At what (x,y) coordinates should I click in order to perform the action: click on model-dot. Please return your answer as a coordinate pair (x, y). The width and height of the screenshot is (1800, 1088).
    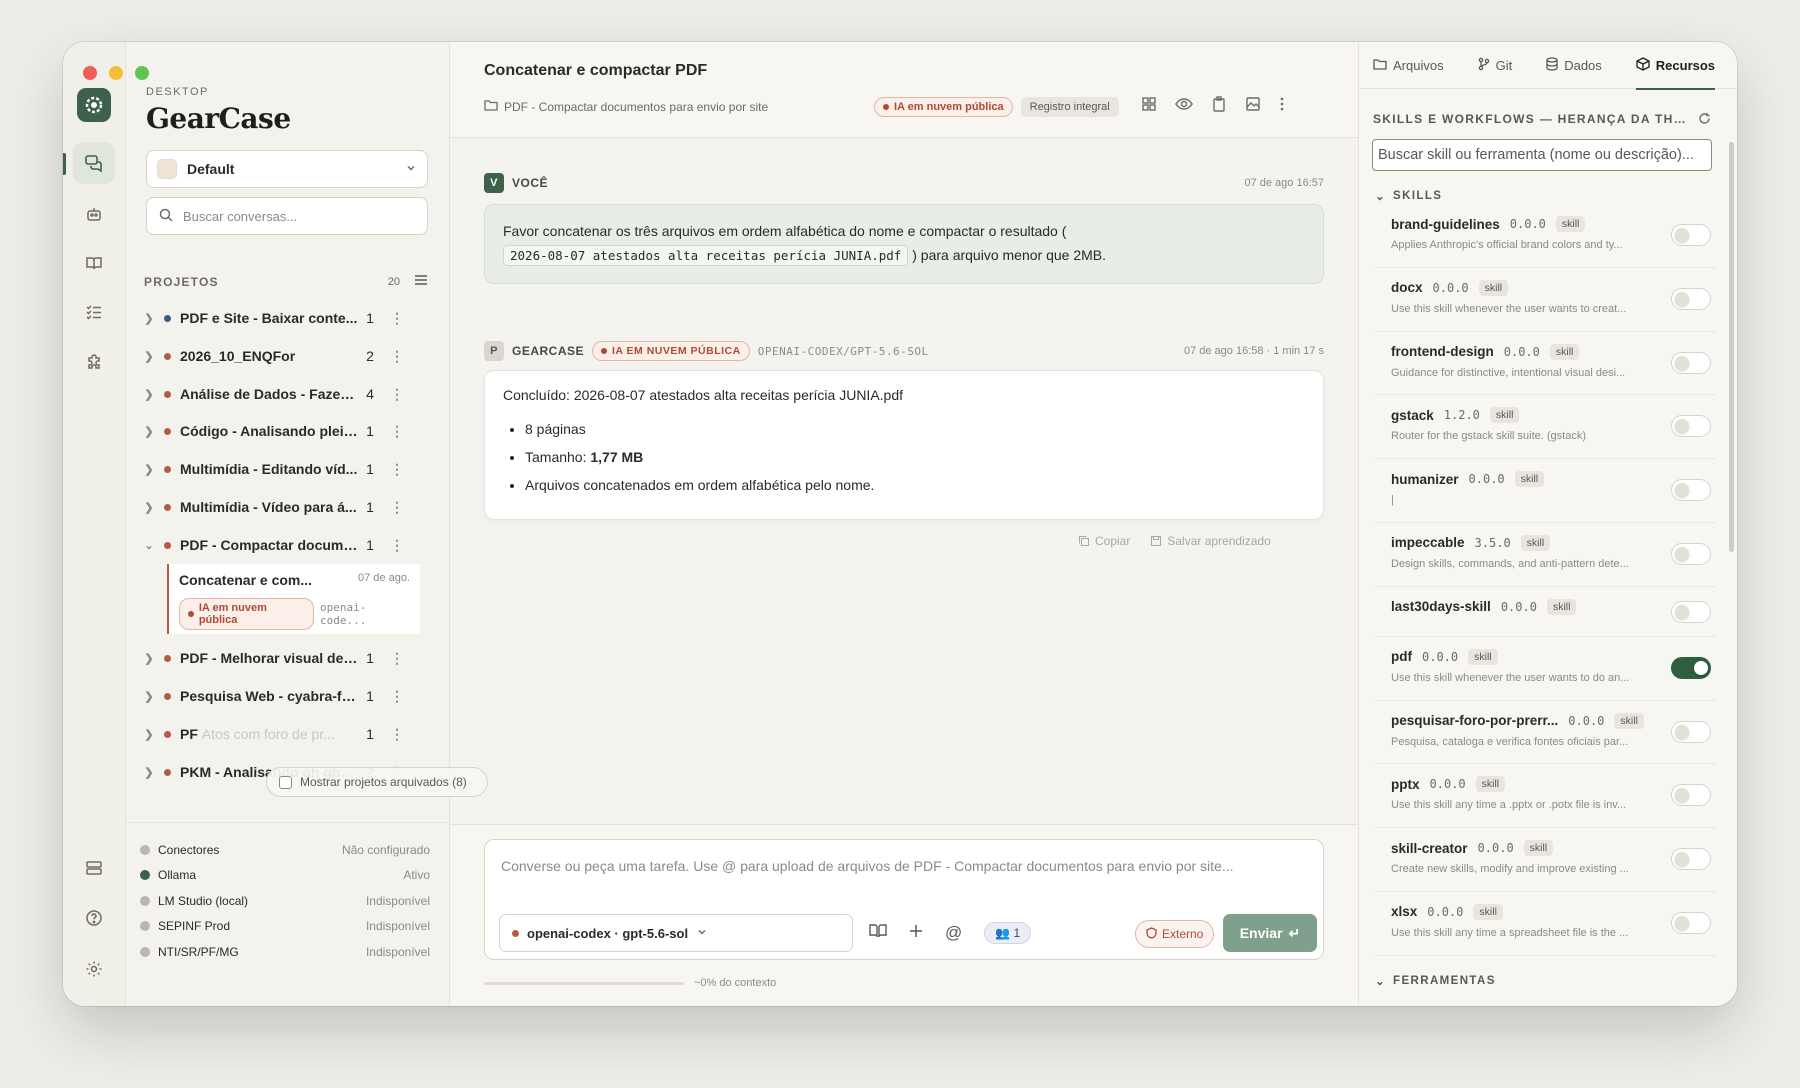
    Looking at the image, I should click on (515, 933).